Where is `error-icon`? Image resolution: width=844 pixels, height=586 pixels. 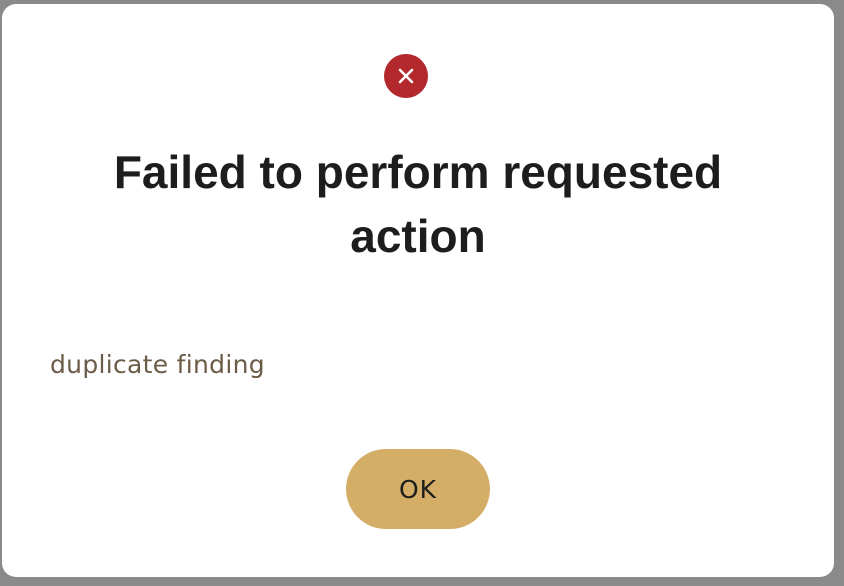 error-icon is located at coordinates (406, 76).